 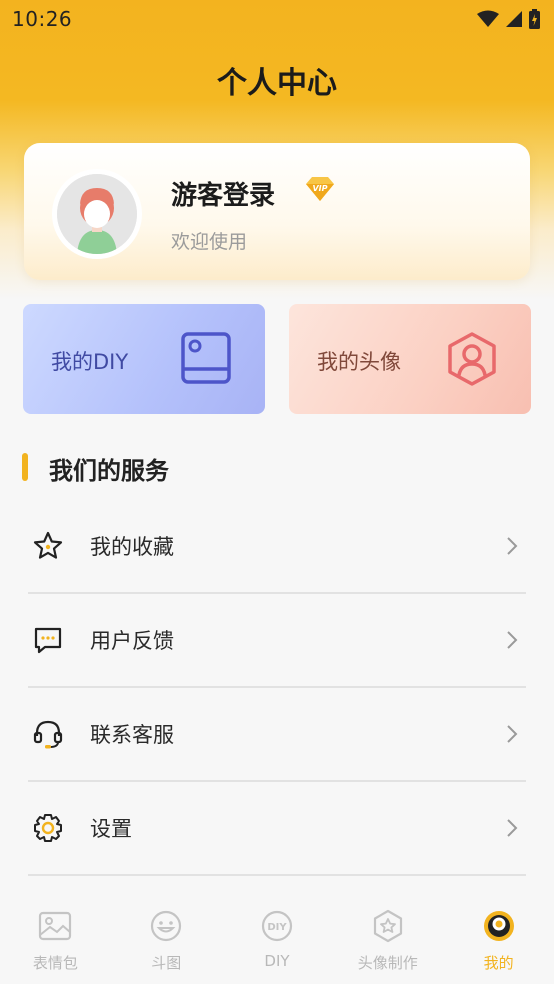 I want to click on tab-mine: 我的, so click(x=498, y=940).